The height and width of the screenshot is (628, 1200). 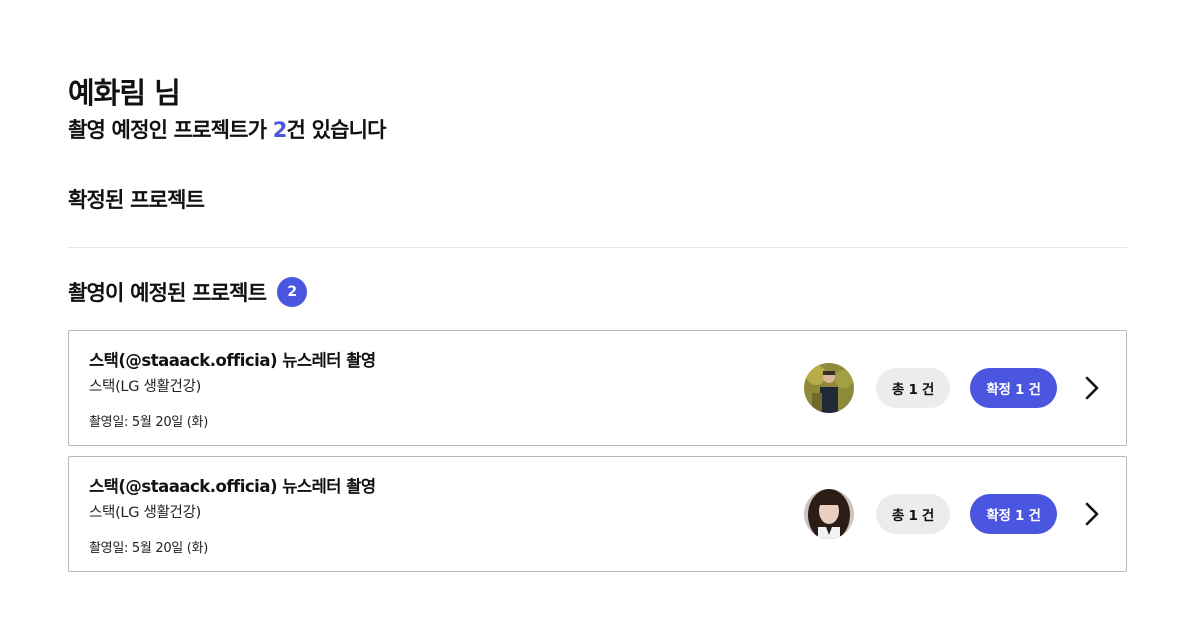 I want to click on summary-prefix: 촬영 예정인 프로젝트가, so click(x=170, y=130).